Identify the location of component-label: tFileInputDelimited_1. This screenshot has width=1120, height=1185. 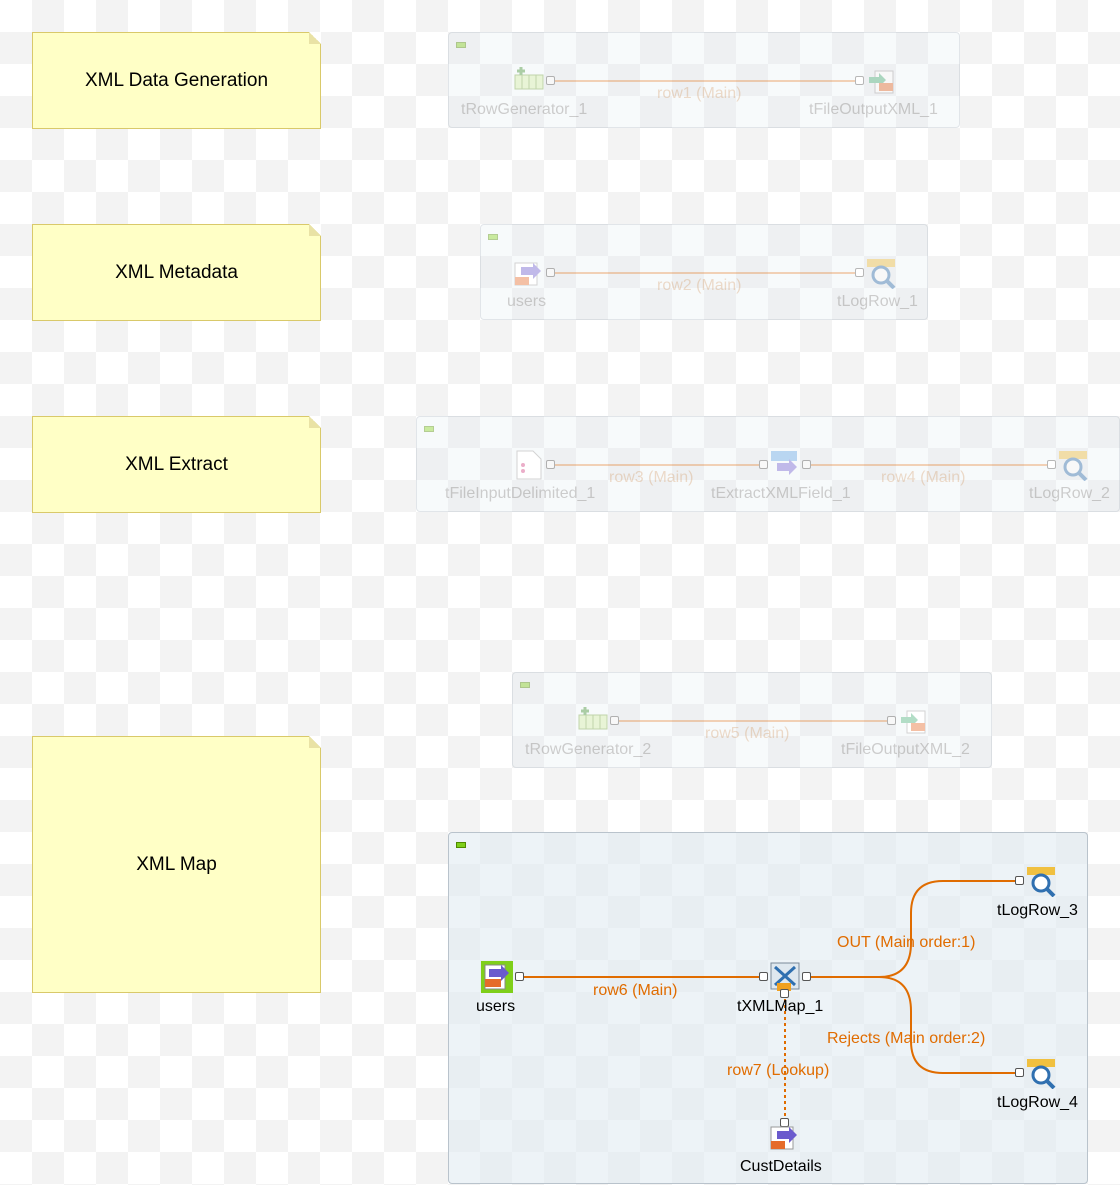
(520, 493).